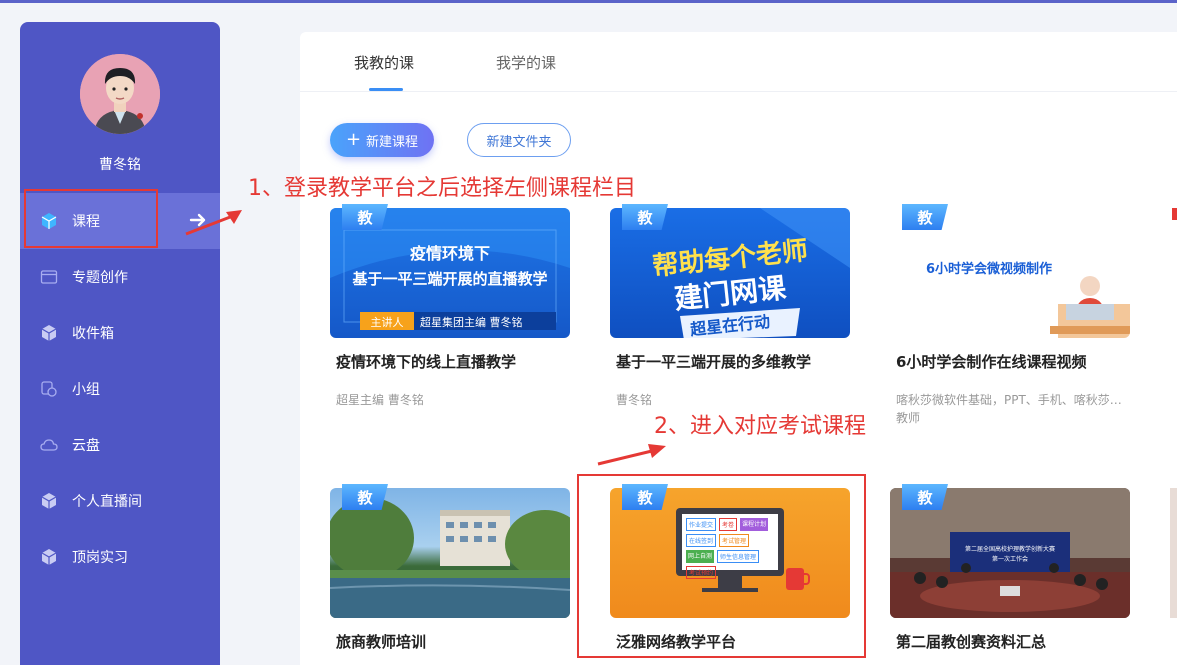 Image resolution: width=1177 pixels, height=665 pixels. I want to click on course-card: 教 旅商教师培训, so click(451, 574).